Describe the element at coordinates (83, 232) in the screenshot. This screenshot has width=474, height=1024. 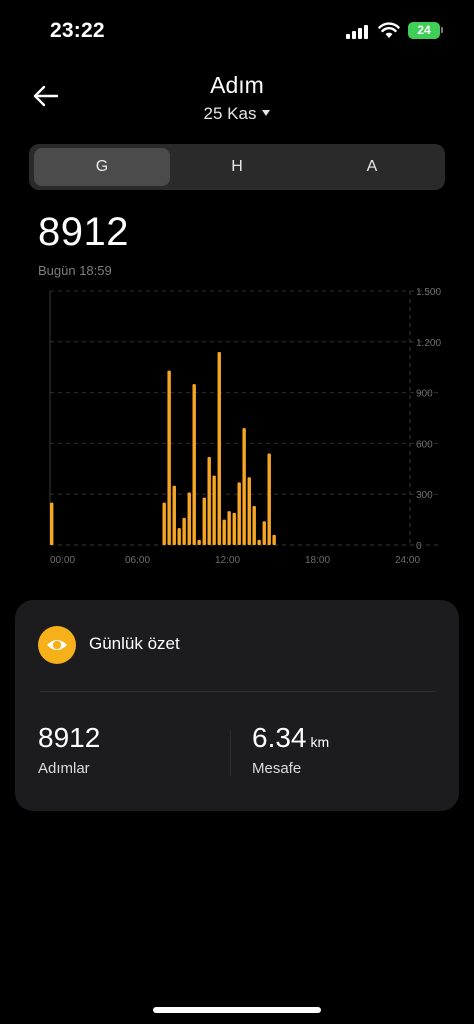
I see `total-steps: 8912` at that location.